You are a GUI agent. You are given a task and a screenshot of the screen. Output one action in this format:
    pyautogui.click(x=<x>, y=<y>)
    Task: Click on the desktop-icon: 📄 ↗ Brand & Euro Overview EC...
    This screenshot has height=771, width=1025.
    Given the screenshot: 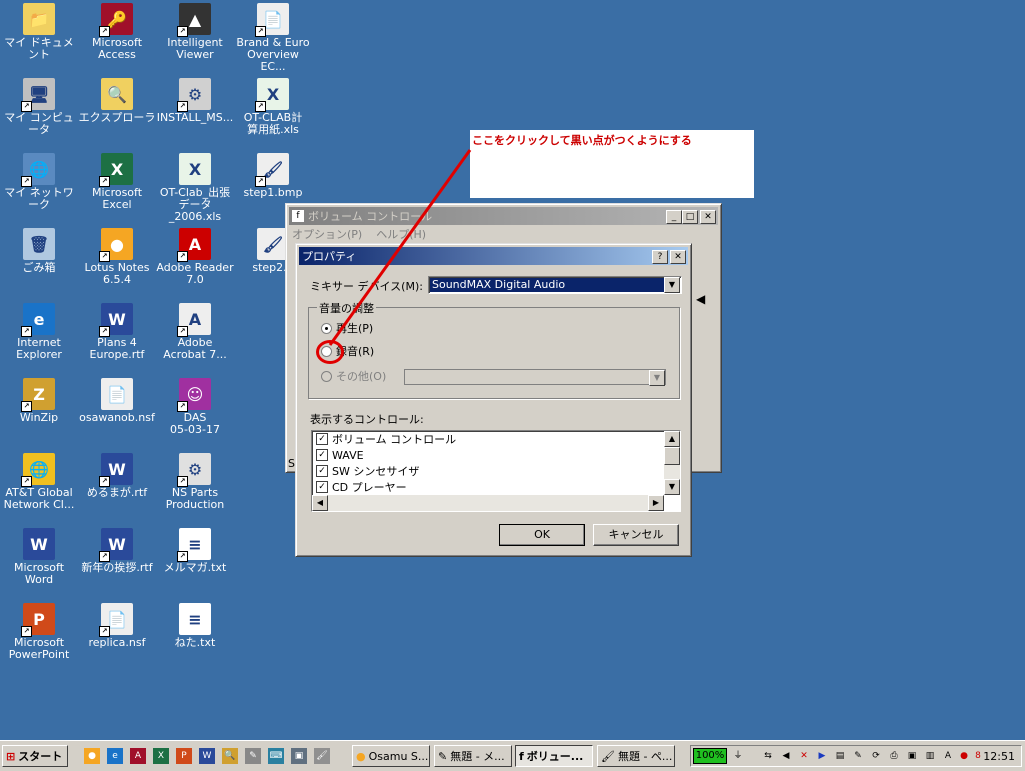 What is the action you would take?
    pyautogui.click(x=273, y=38)
    